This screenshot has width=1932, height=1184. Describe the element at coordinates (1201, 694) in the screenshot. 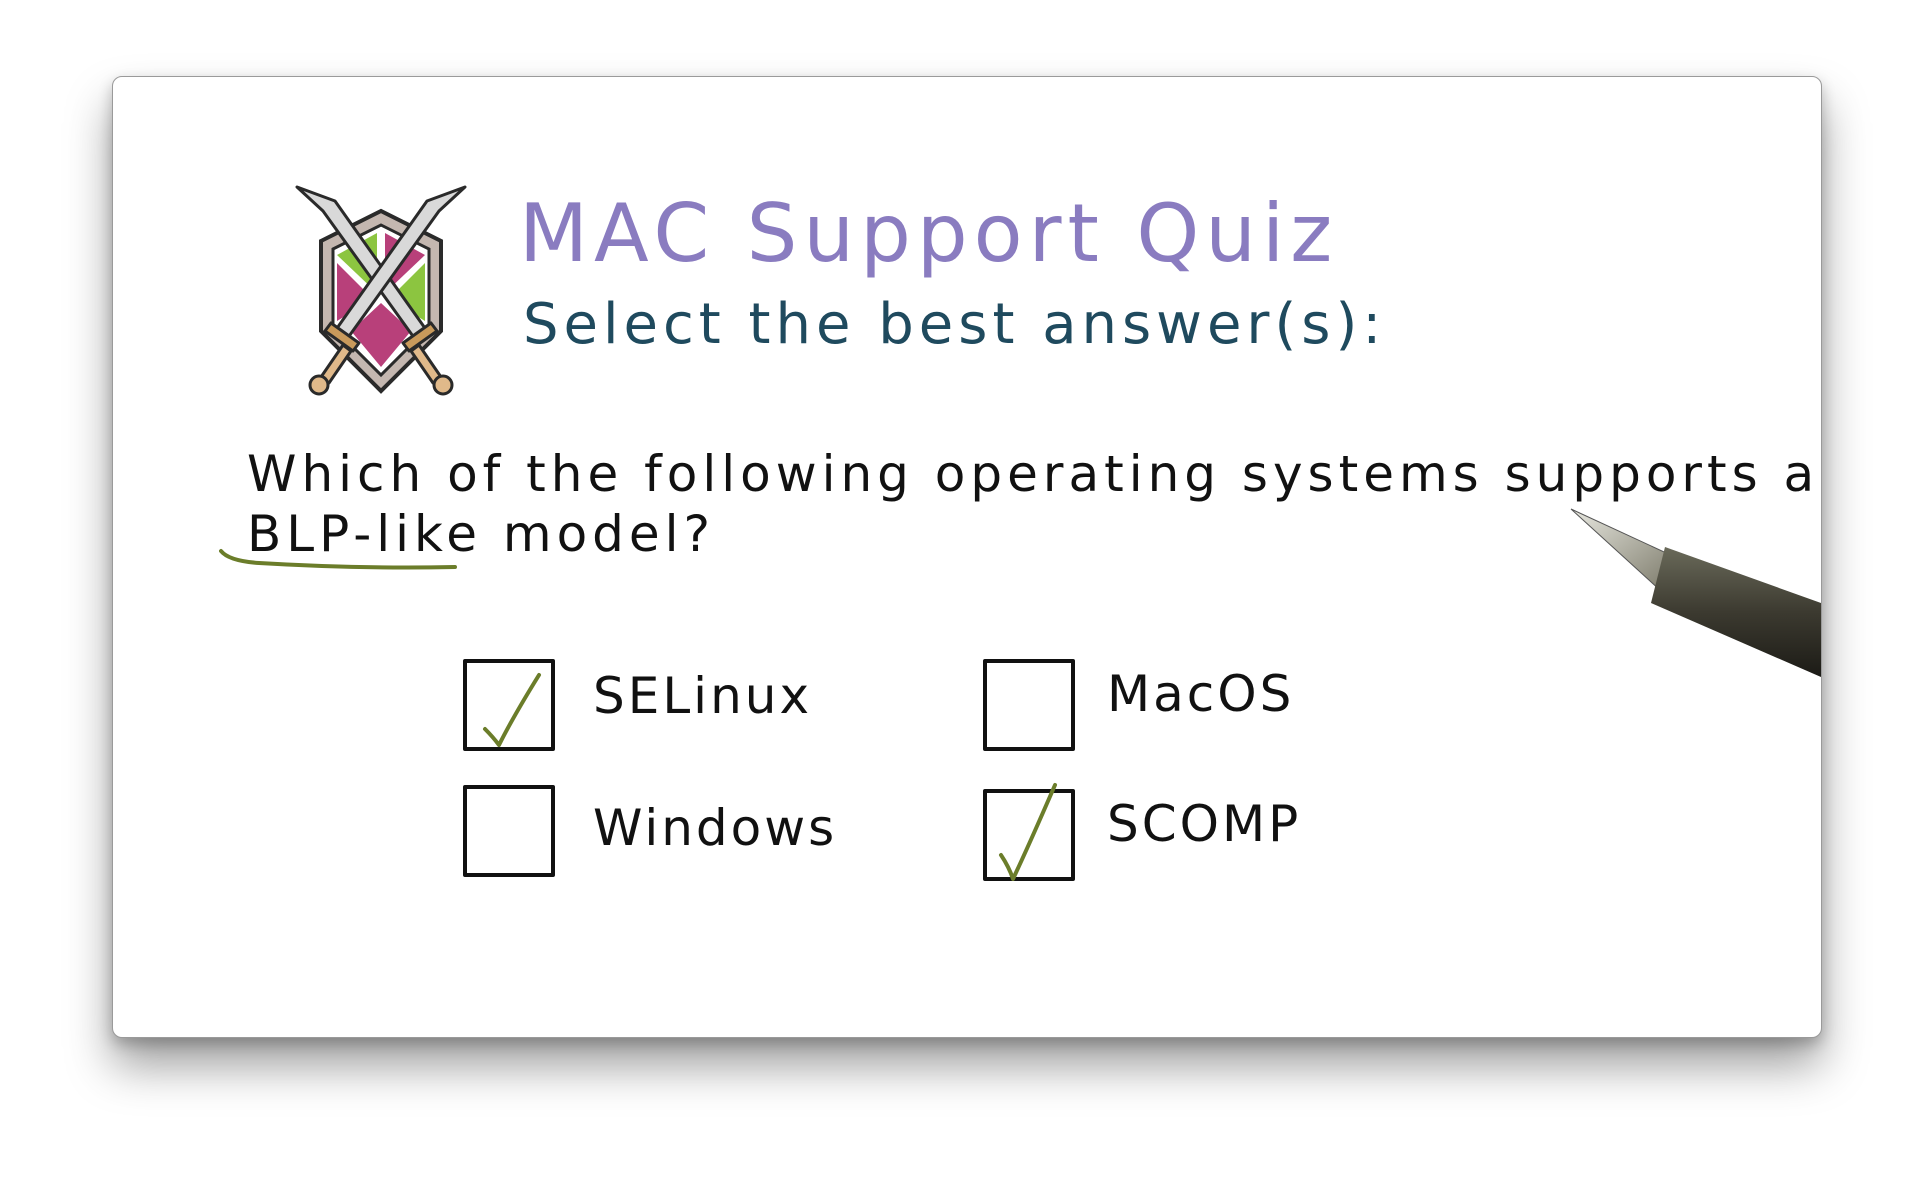

I see `option-label-macos: MacOS` at that location.